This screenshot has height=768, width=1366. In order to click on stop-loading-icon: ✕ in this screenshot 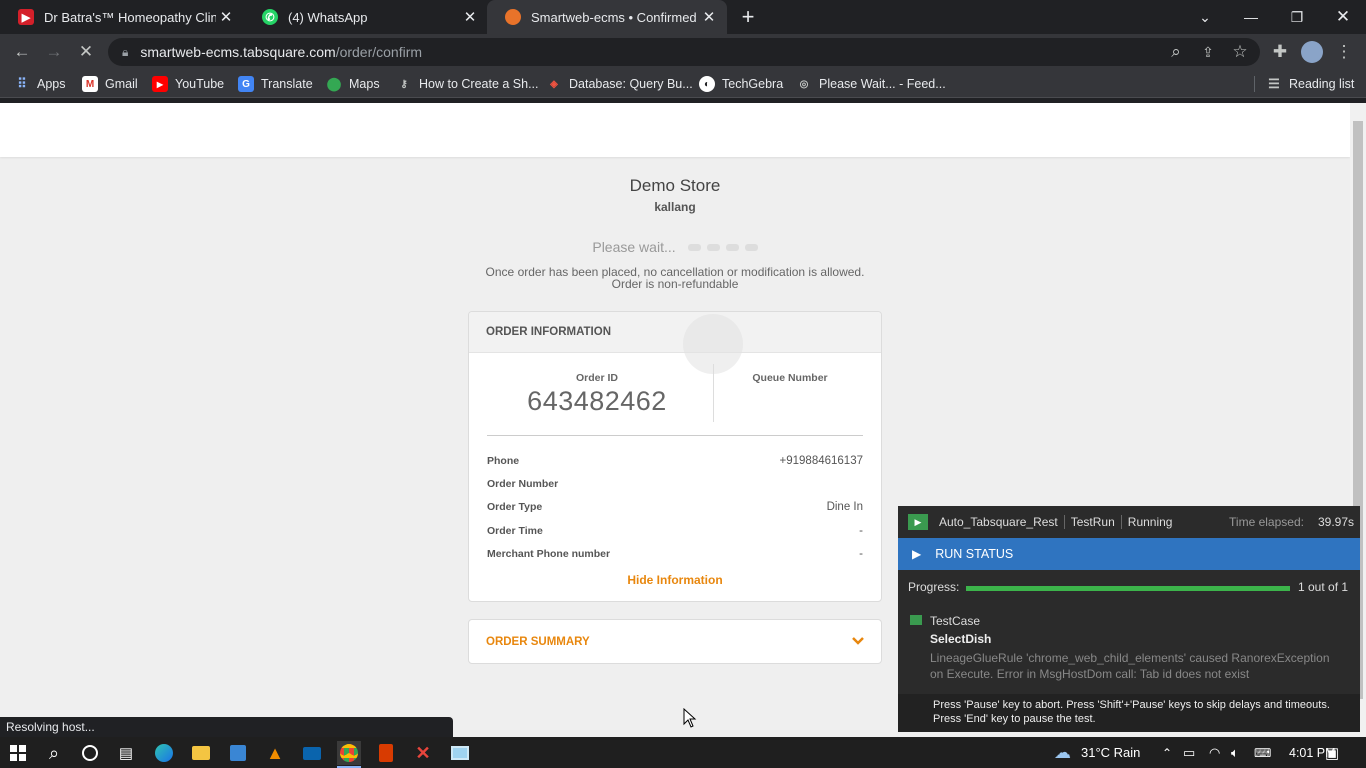, I will do `click(86, 52)`.